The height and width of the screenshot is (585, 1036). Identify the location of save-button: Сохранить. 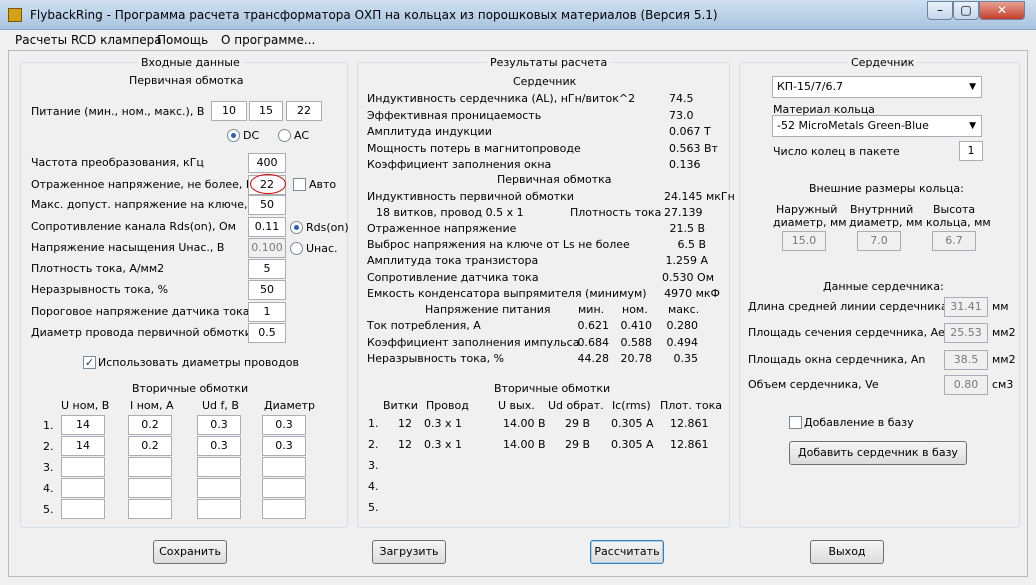
(190, 552).